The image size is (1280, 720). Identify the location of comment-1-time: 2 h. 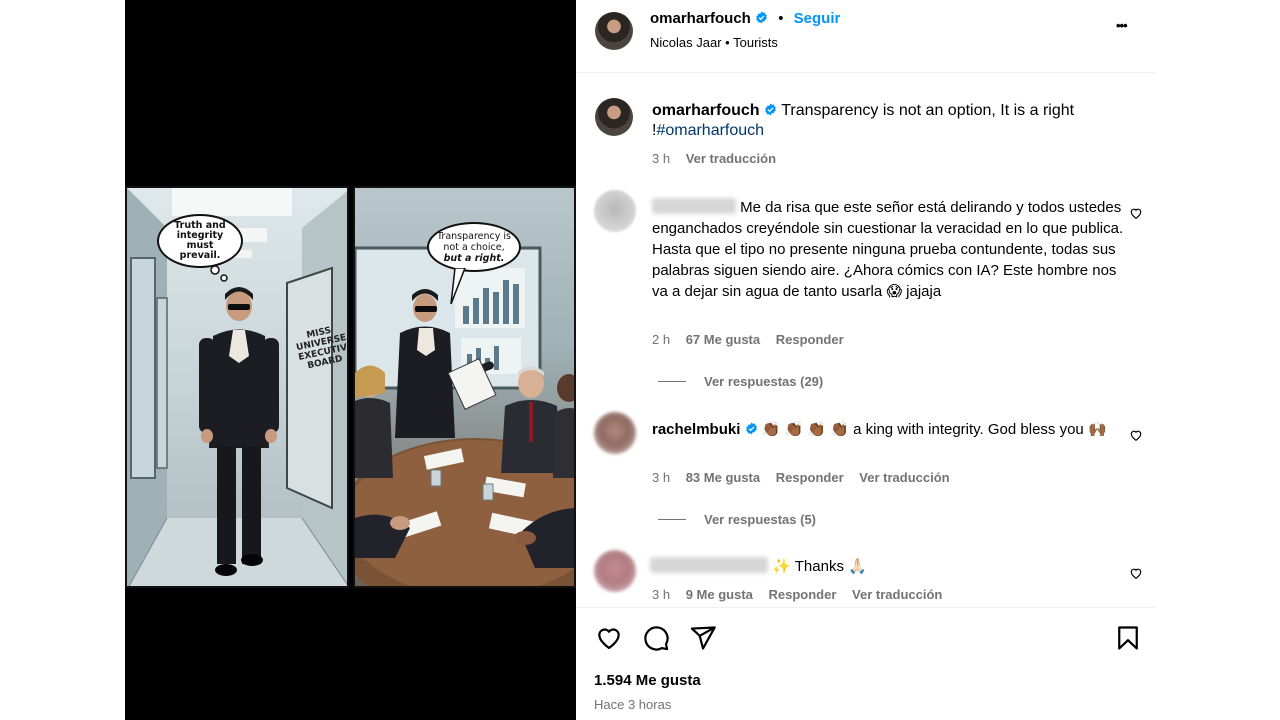
(661, 339).